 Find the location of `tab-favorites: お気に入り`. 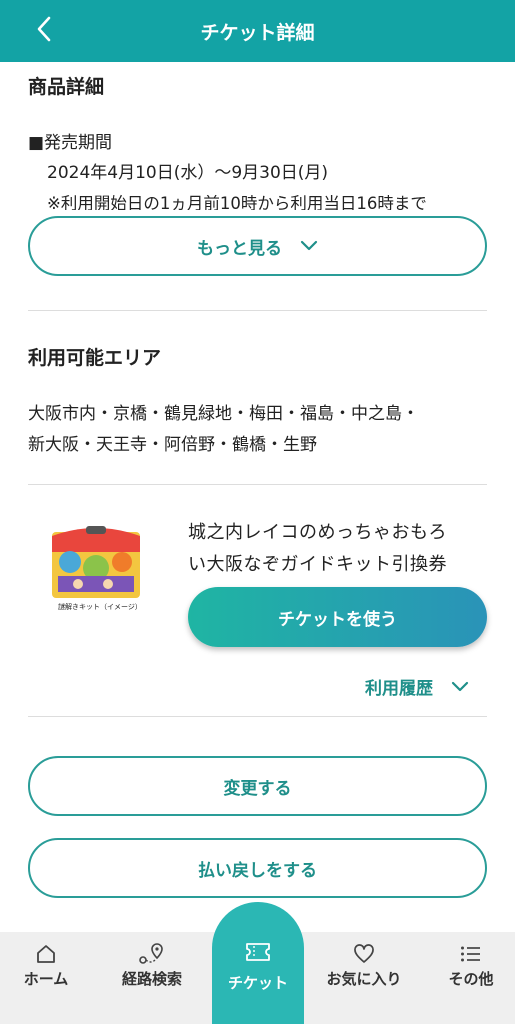

tab-favorites: お気に入り is located at coordinates (364, 978).